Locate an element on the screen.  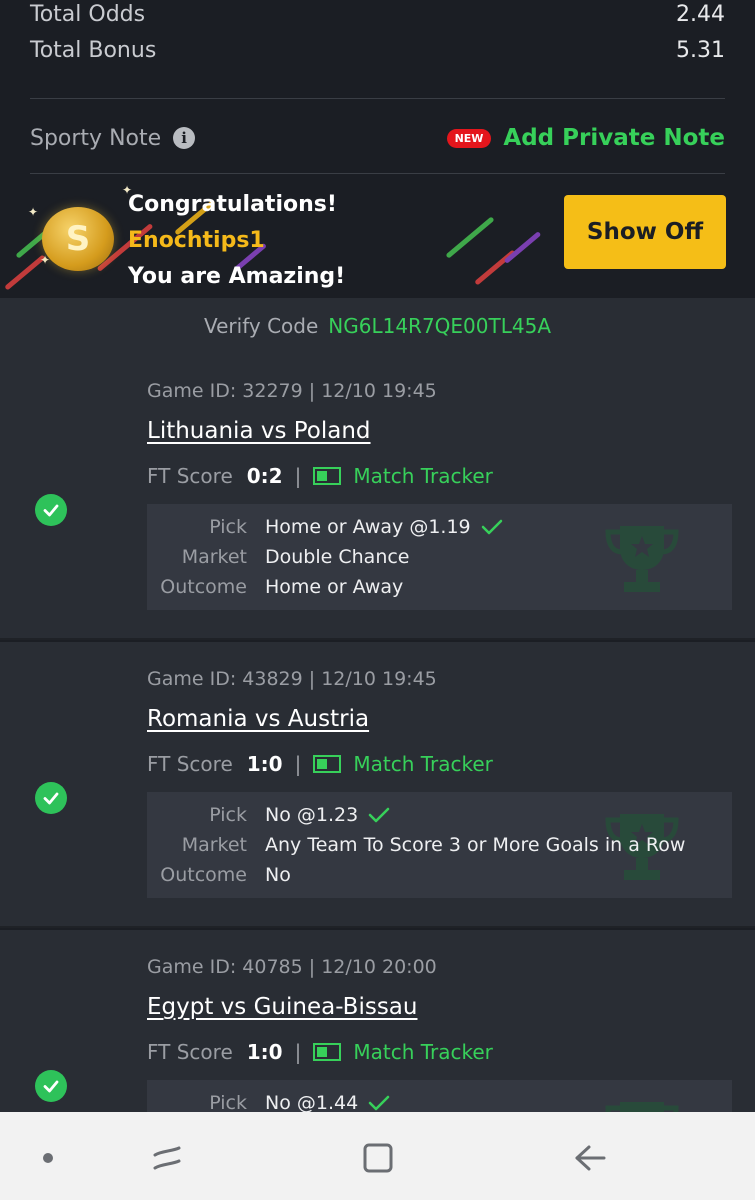
game-meta: Game ID: 43829 | 12/10 19:45 is located at coordinates (292, 679).